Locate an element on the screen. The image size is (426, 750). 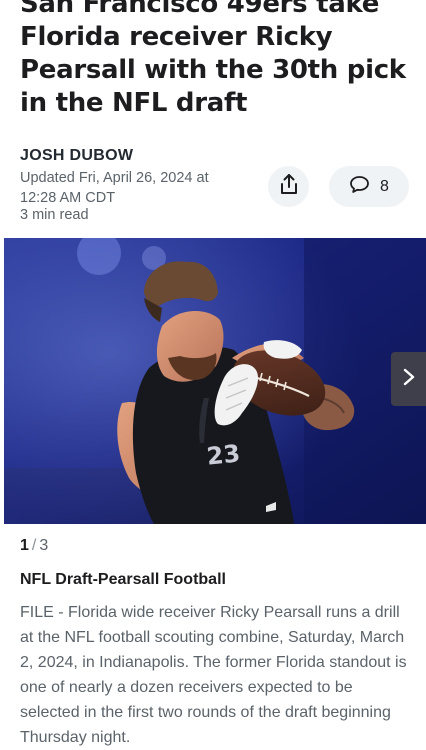
share-button is located at coordinates (288, 186).